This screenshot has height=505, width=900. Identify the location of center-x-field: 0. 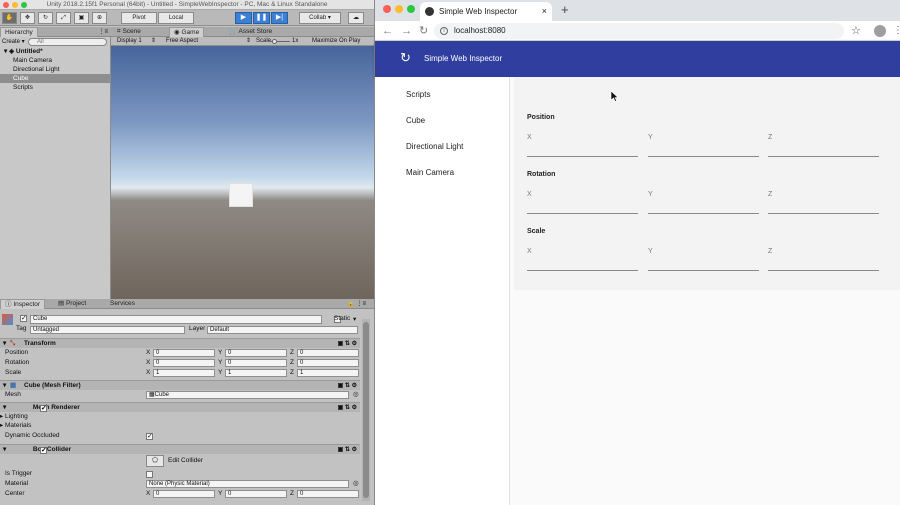
(184, 494).